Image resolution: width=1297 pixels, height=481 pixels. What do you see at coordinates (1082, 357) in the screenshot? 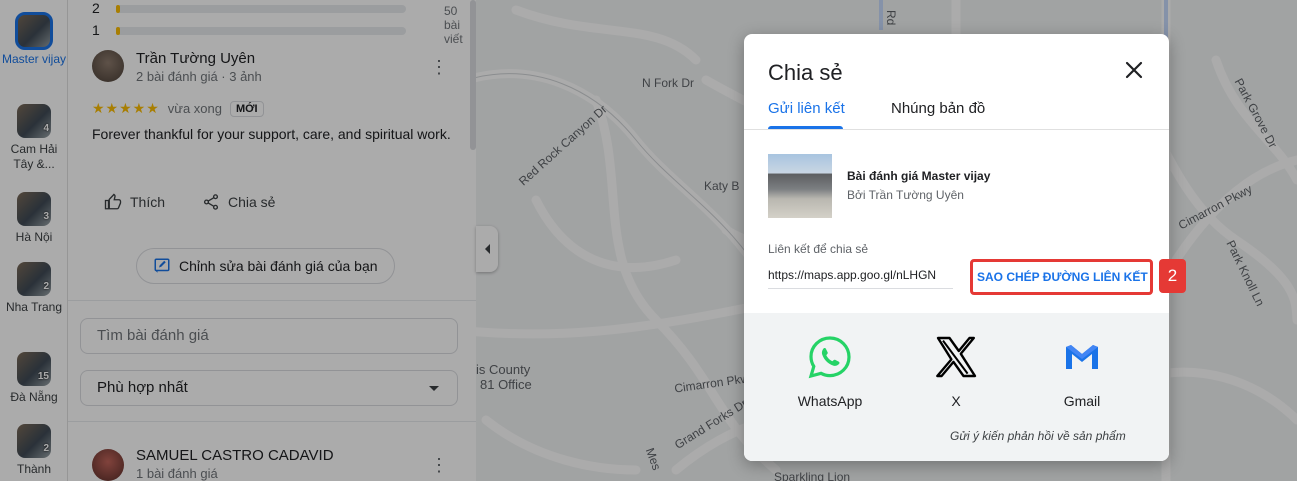
I see `gmail-icon` at bounding box center [1082, 357].